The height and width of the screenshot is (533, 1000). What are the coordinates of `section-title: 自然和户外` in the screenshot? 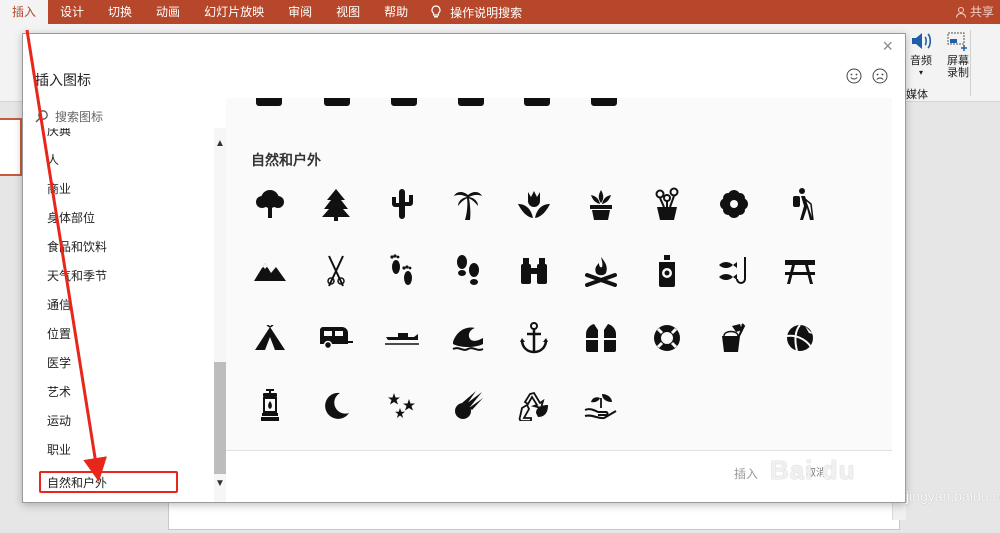 It's located at (286, 160).